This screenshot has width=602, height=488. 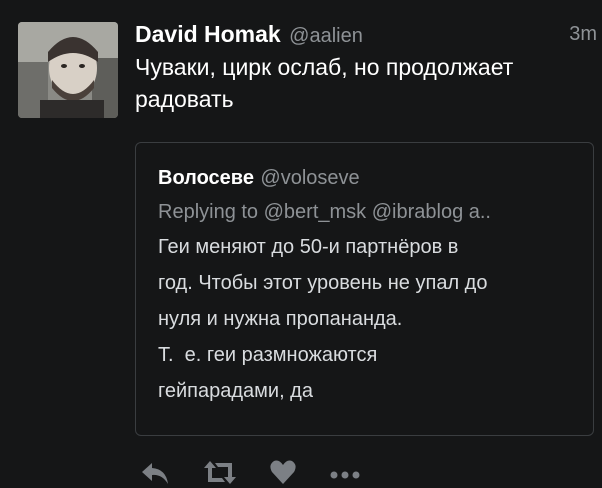 I want to click on author-handle: @aalien, so click(x=326, y=36).